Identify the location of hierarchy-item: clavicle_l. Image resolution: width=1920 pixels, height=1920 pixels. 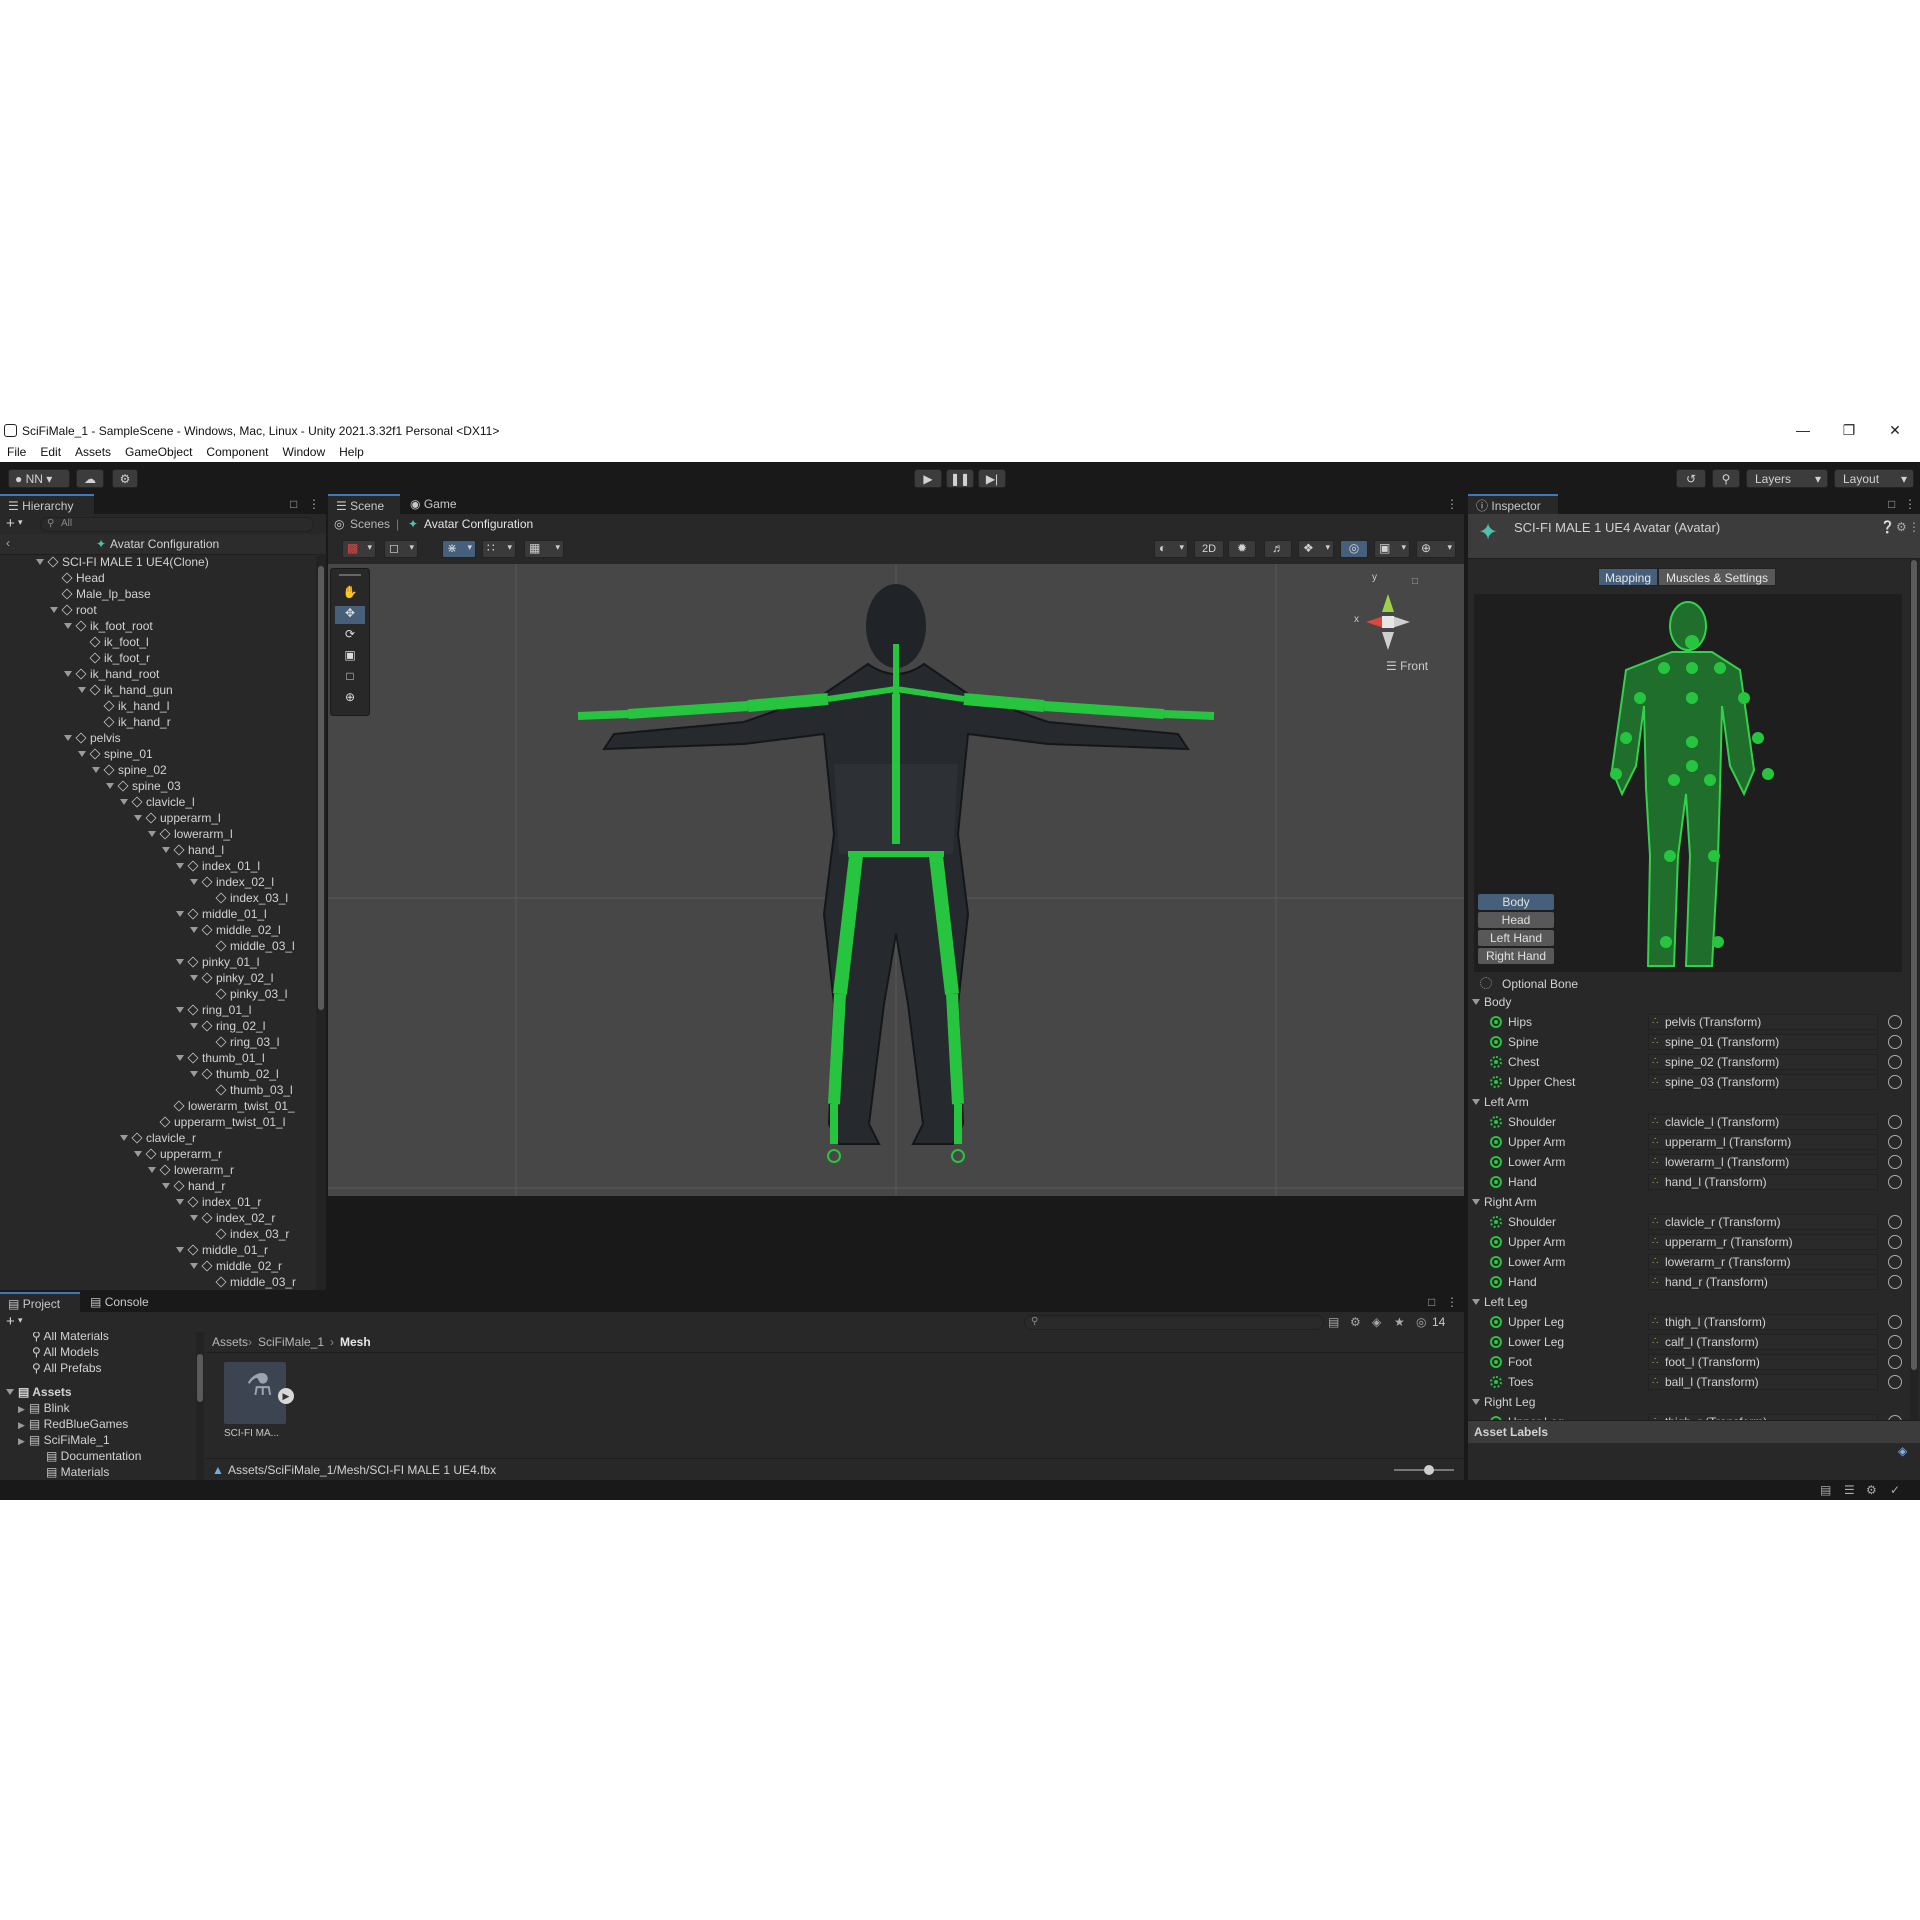
(157, 802).